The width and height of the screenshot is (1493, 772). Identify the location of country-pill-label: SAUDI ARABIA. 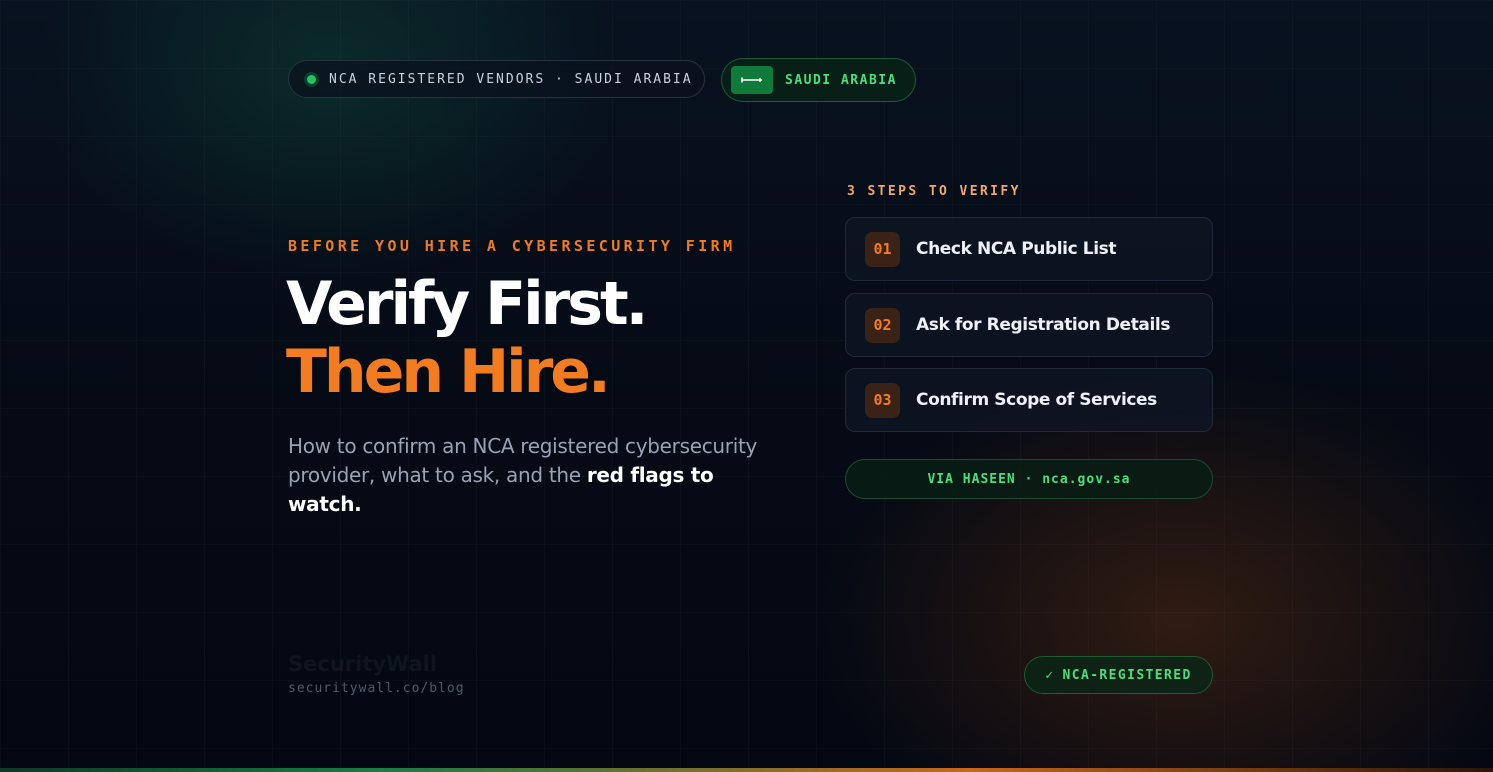
(841, 80).